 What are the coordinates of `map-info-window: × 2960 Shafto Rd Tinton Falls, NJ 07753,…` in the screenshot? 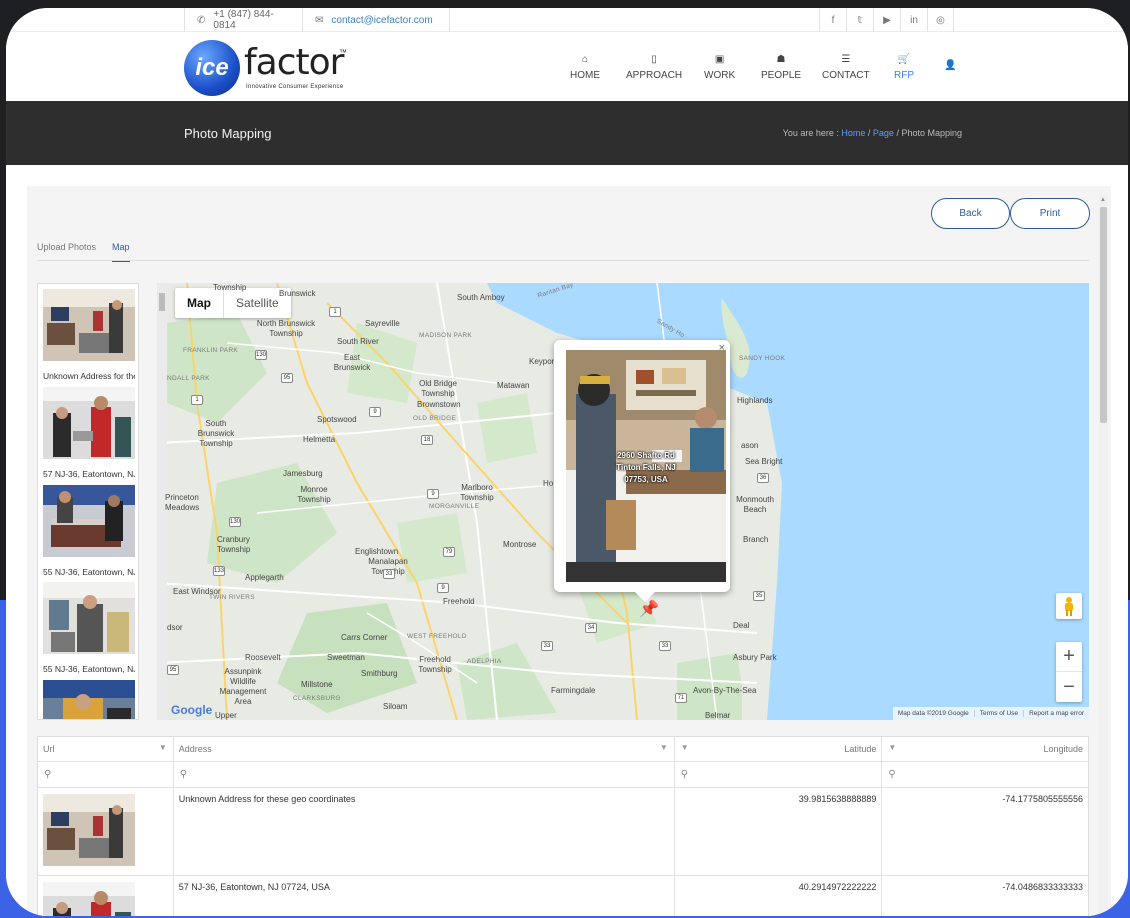 It's located at (642, 471).